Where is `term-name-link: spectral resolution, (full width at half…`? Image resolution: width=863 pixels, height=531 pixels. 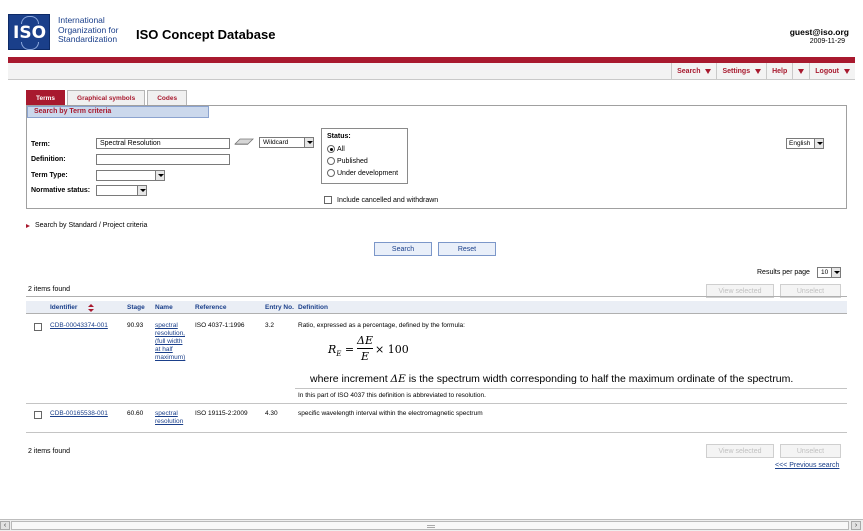 term-name-link: spectral resolution, (full width at half… is located at coordinates (176, 342).